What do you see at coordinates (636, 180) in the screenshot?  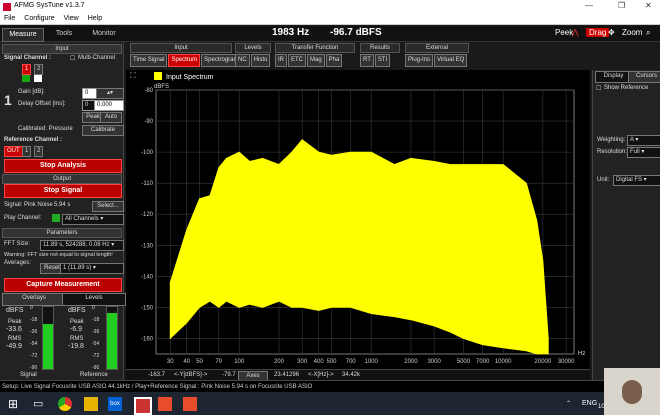 I see `unit-select: Digital FS ▾` at bounding box center [636, 180].